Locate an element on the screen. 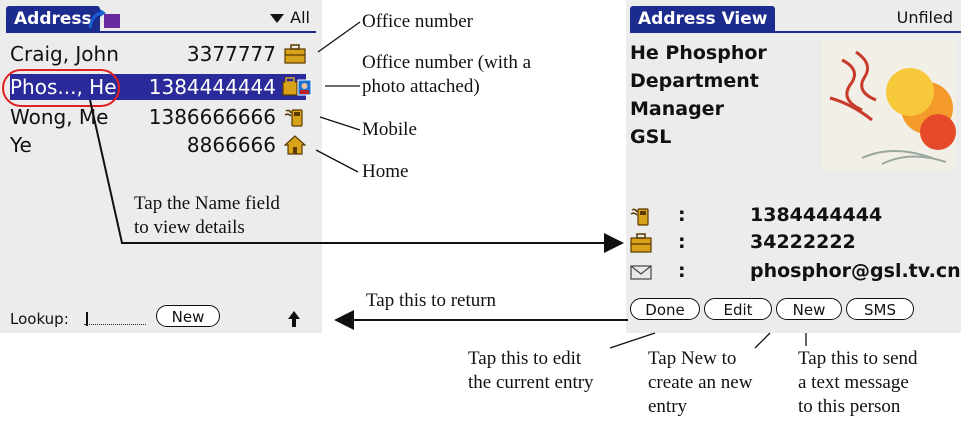 The width and height of the screenshot is (961, 423). new-entry-button: New is located at coordinates (809, 309).